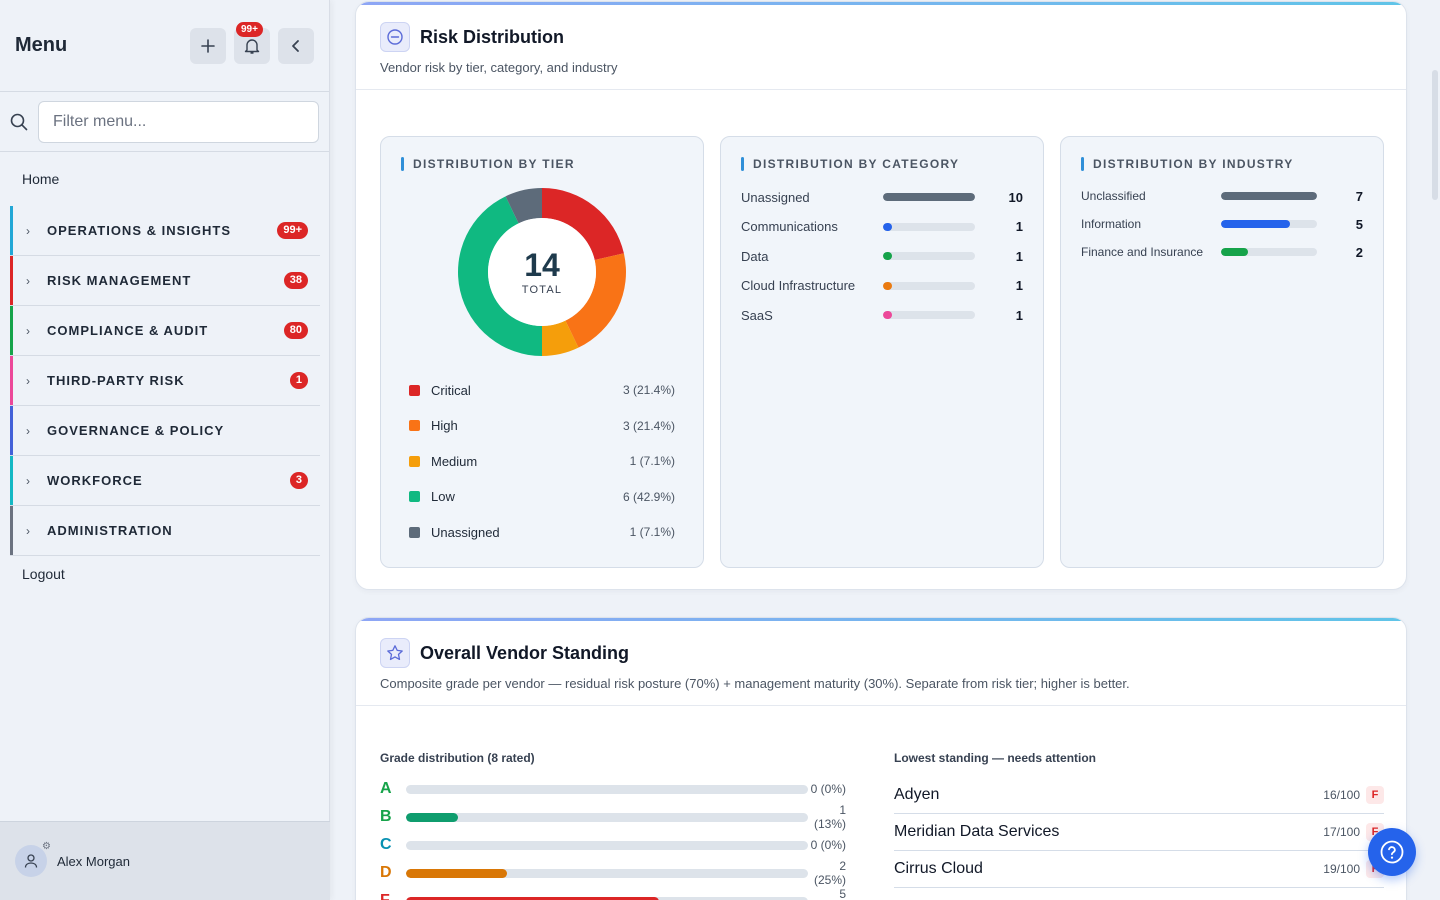  Describe the element at coordinates (542, 426) in the screenshot. I see `legend-item-high: High 3 (21.4%)` at that location.